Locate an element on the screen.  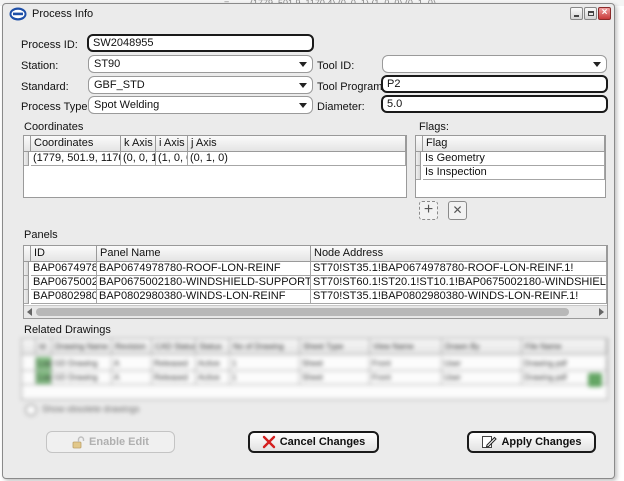
column-header-panel-name: Panel Name is located at coordinates (204, 254).